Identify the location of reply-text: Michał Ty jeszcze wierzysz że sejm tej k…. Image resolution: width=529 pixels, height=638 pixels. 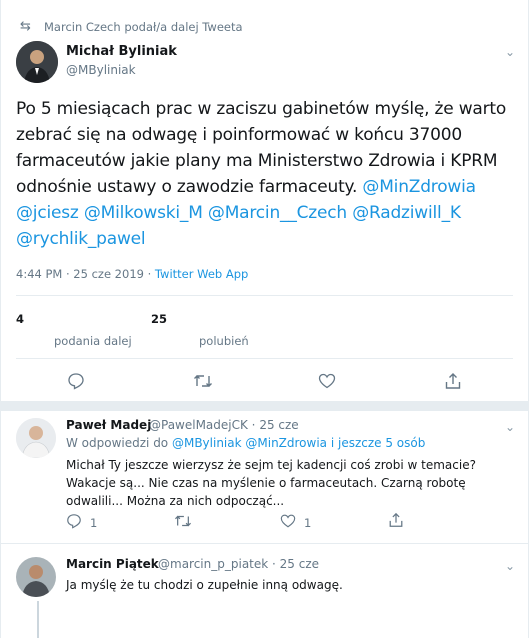
(271, 483).